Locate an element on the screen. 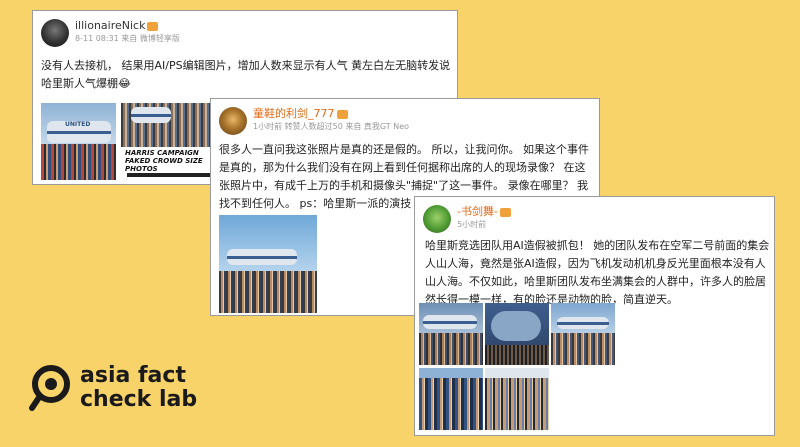  magnifier-icon is located at coordinates (49, 388).